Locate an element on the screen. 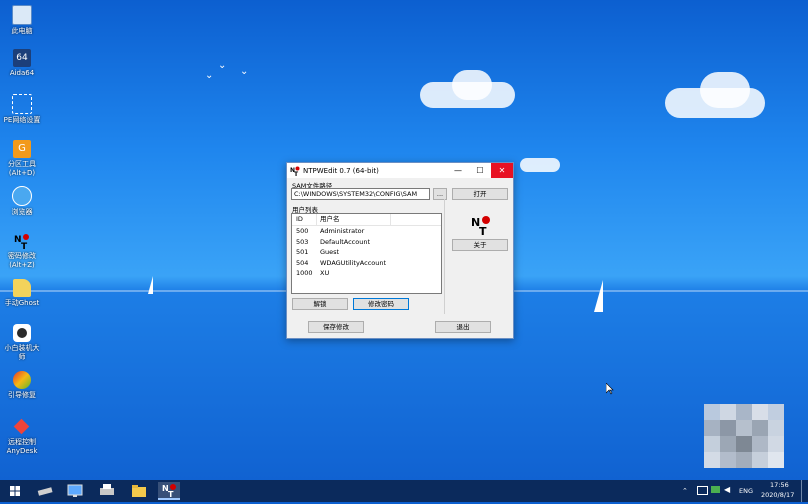 Image resolution: width=808 pixels, height=504 pixels. desktop-icon-browser: 浏览器 is located at coordinates (22, 201).